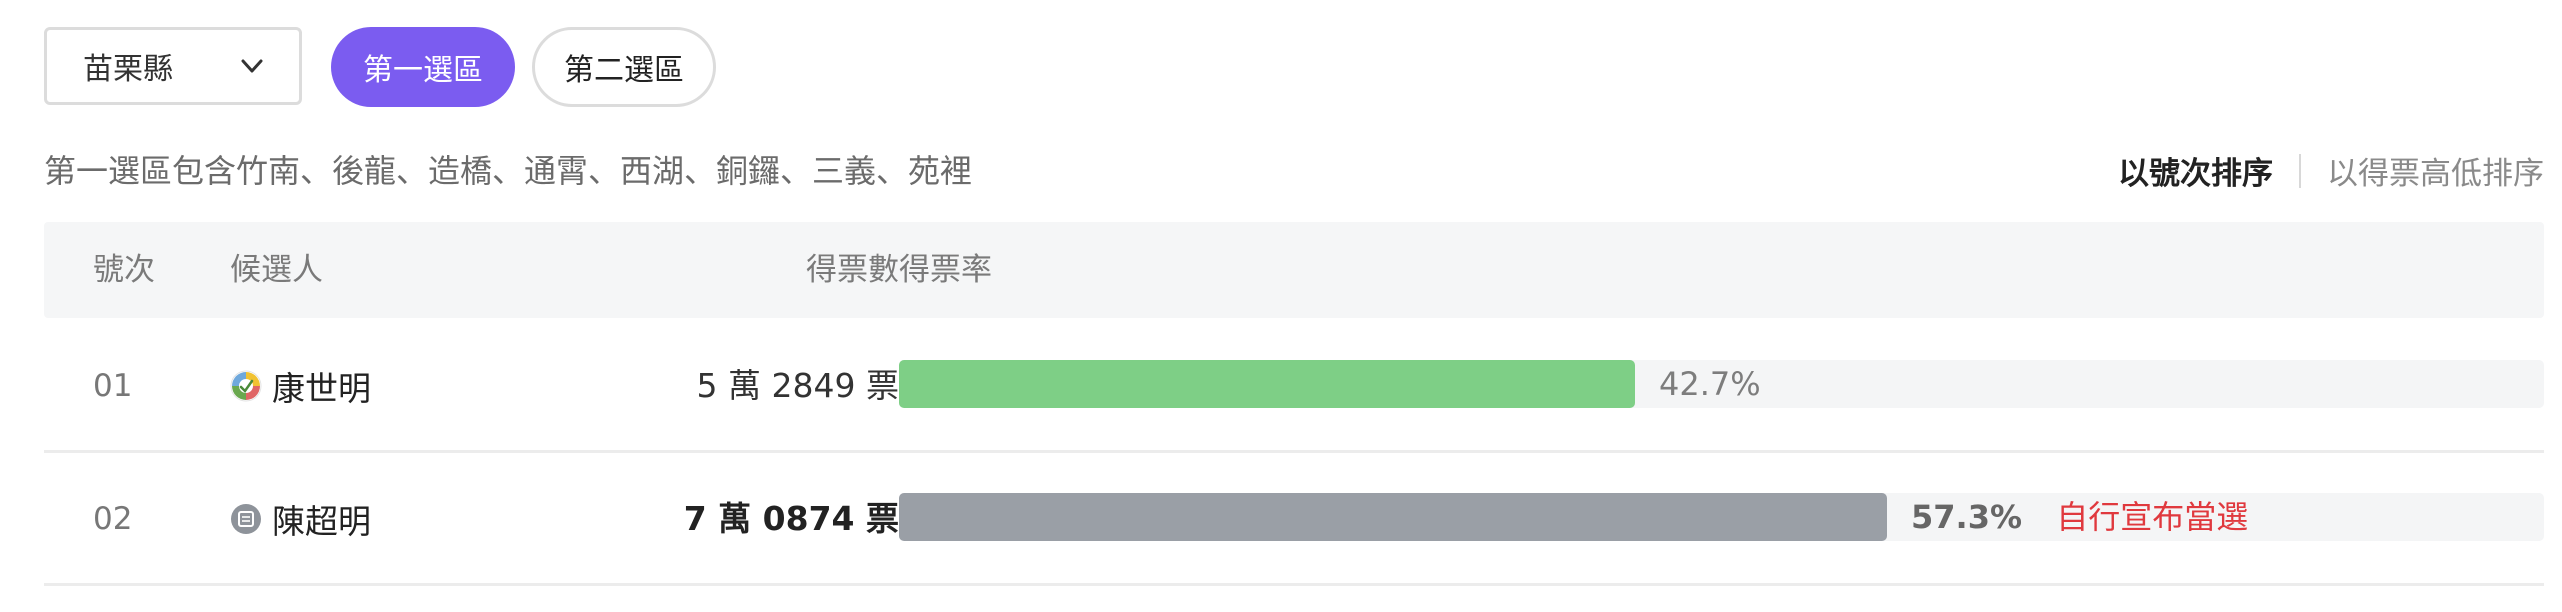  Describe the element at coordinates (113, 519) in the screenshot. I see `candidate-number: 02` at that location.